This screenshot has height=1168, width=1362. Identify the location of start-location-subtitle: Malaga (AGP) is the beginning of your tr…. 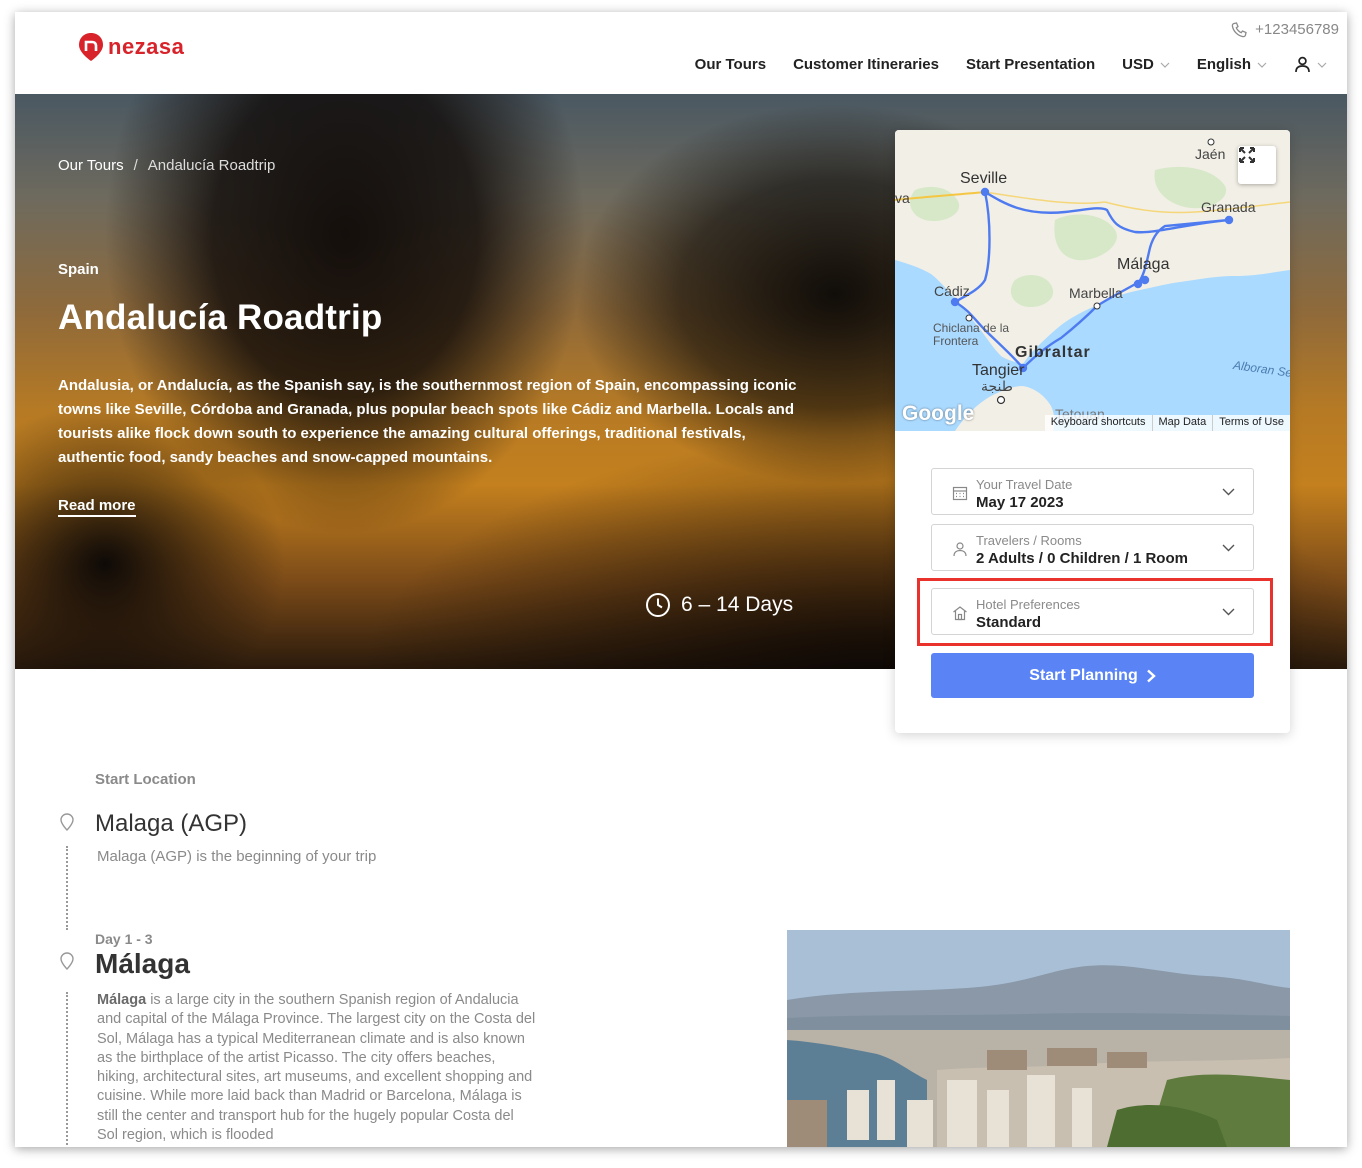
(237, 856).